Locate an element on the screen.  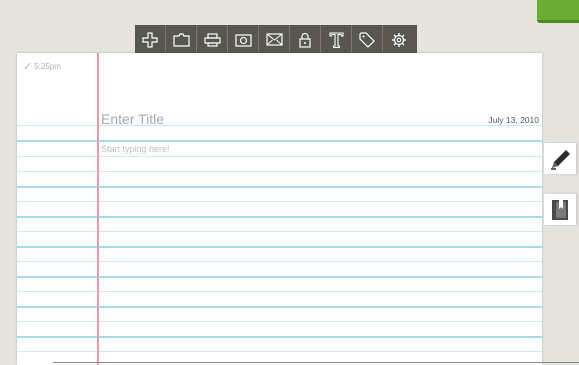
print-icon is located at coordinates (212, 39).